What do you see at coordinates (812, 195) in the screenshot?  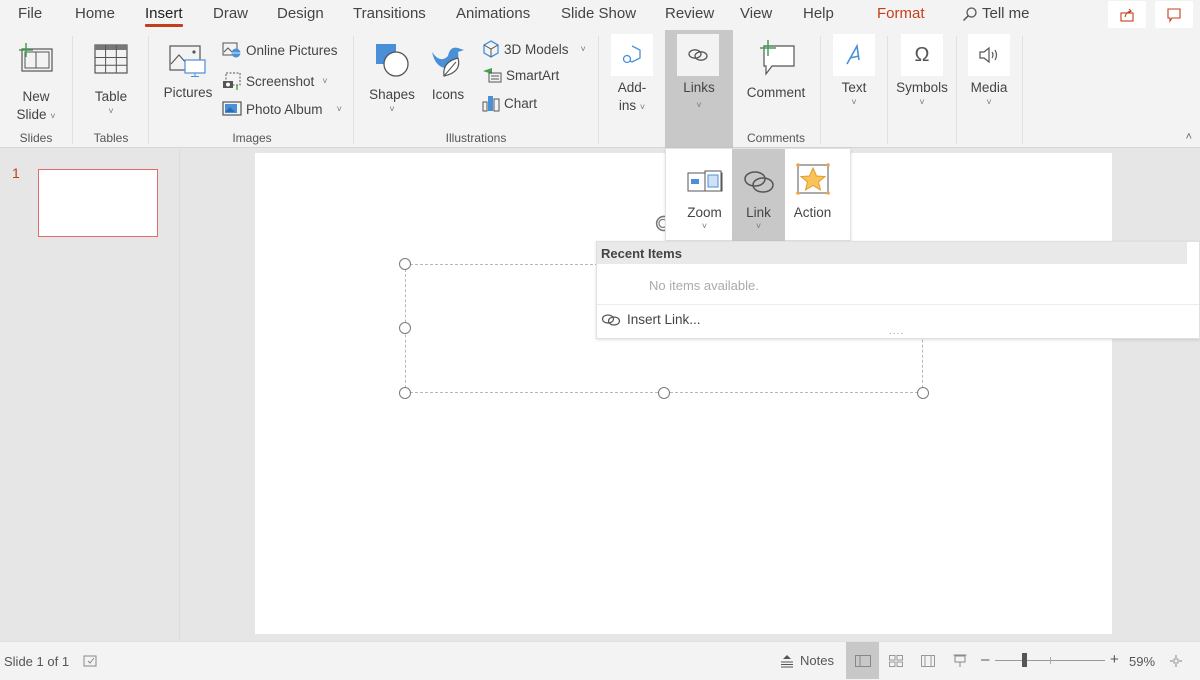 I see `action-menu-item: Action` at bounding box center [812, 195].